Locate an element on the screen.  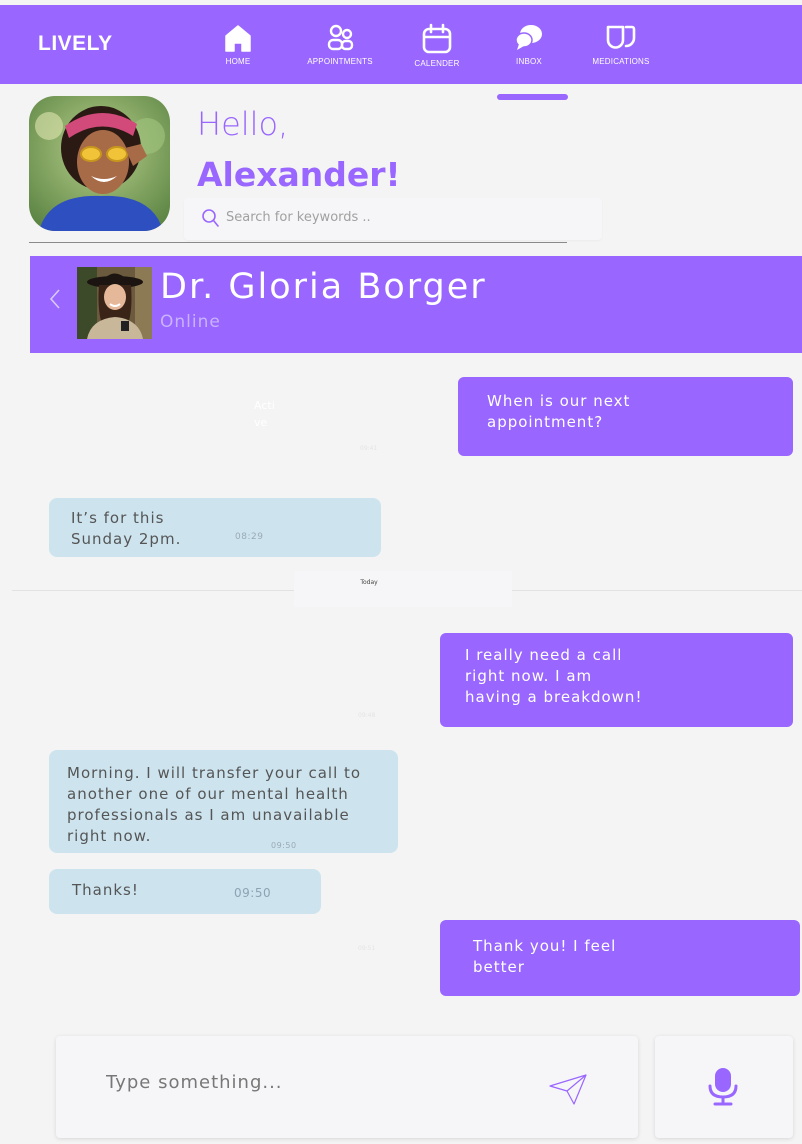
search-bar is located at coordinates (393, 219).